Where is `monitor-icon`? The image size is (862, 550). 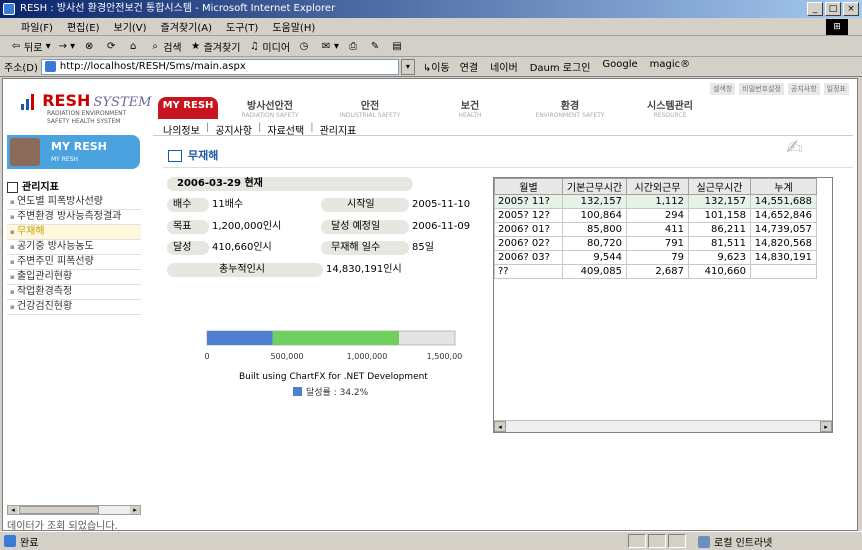
monitor-icon is located at coordinates (175, 156).